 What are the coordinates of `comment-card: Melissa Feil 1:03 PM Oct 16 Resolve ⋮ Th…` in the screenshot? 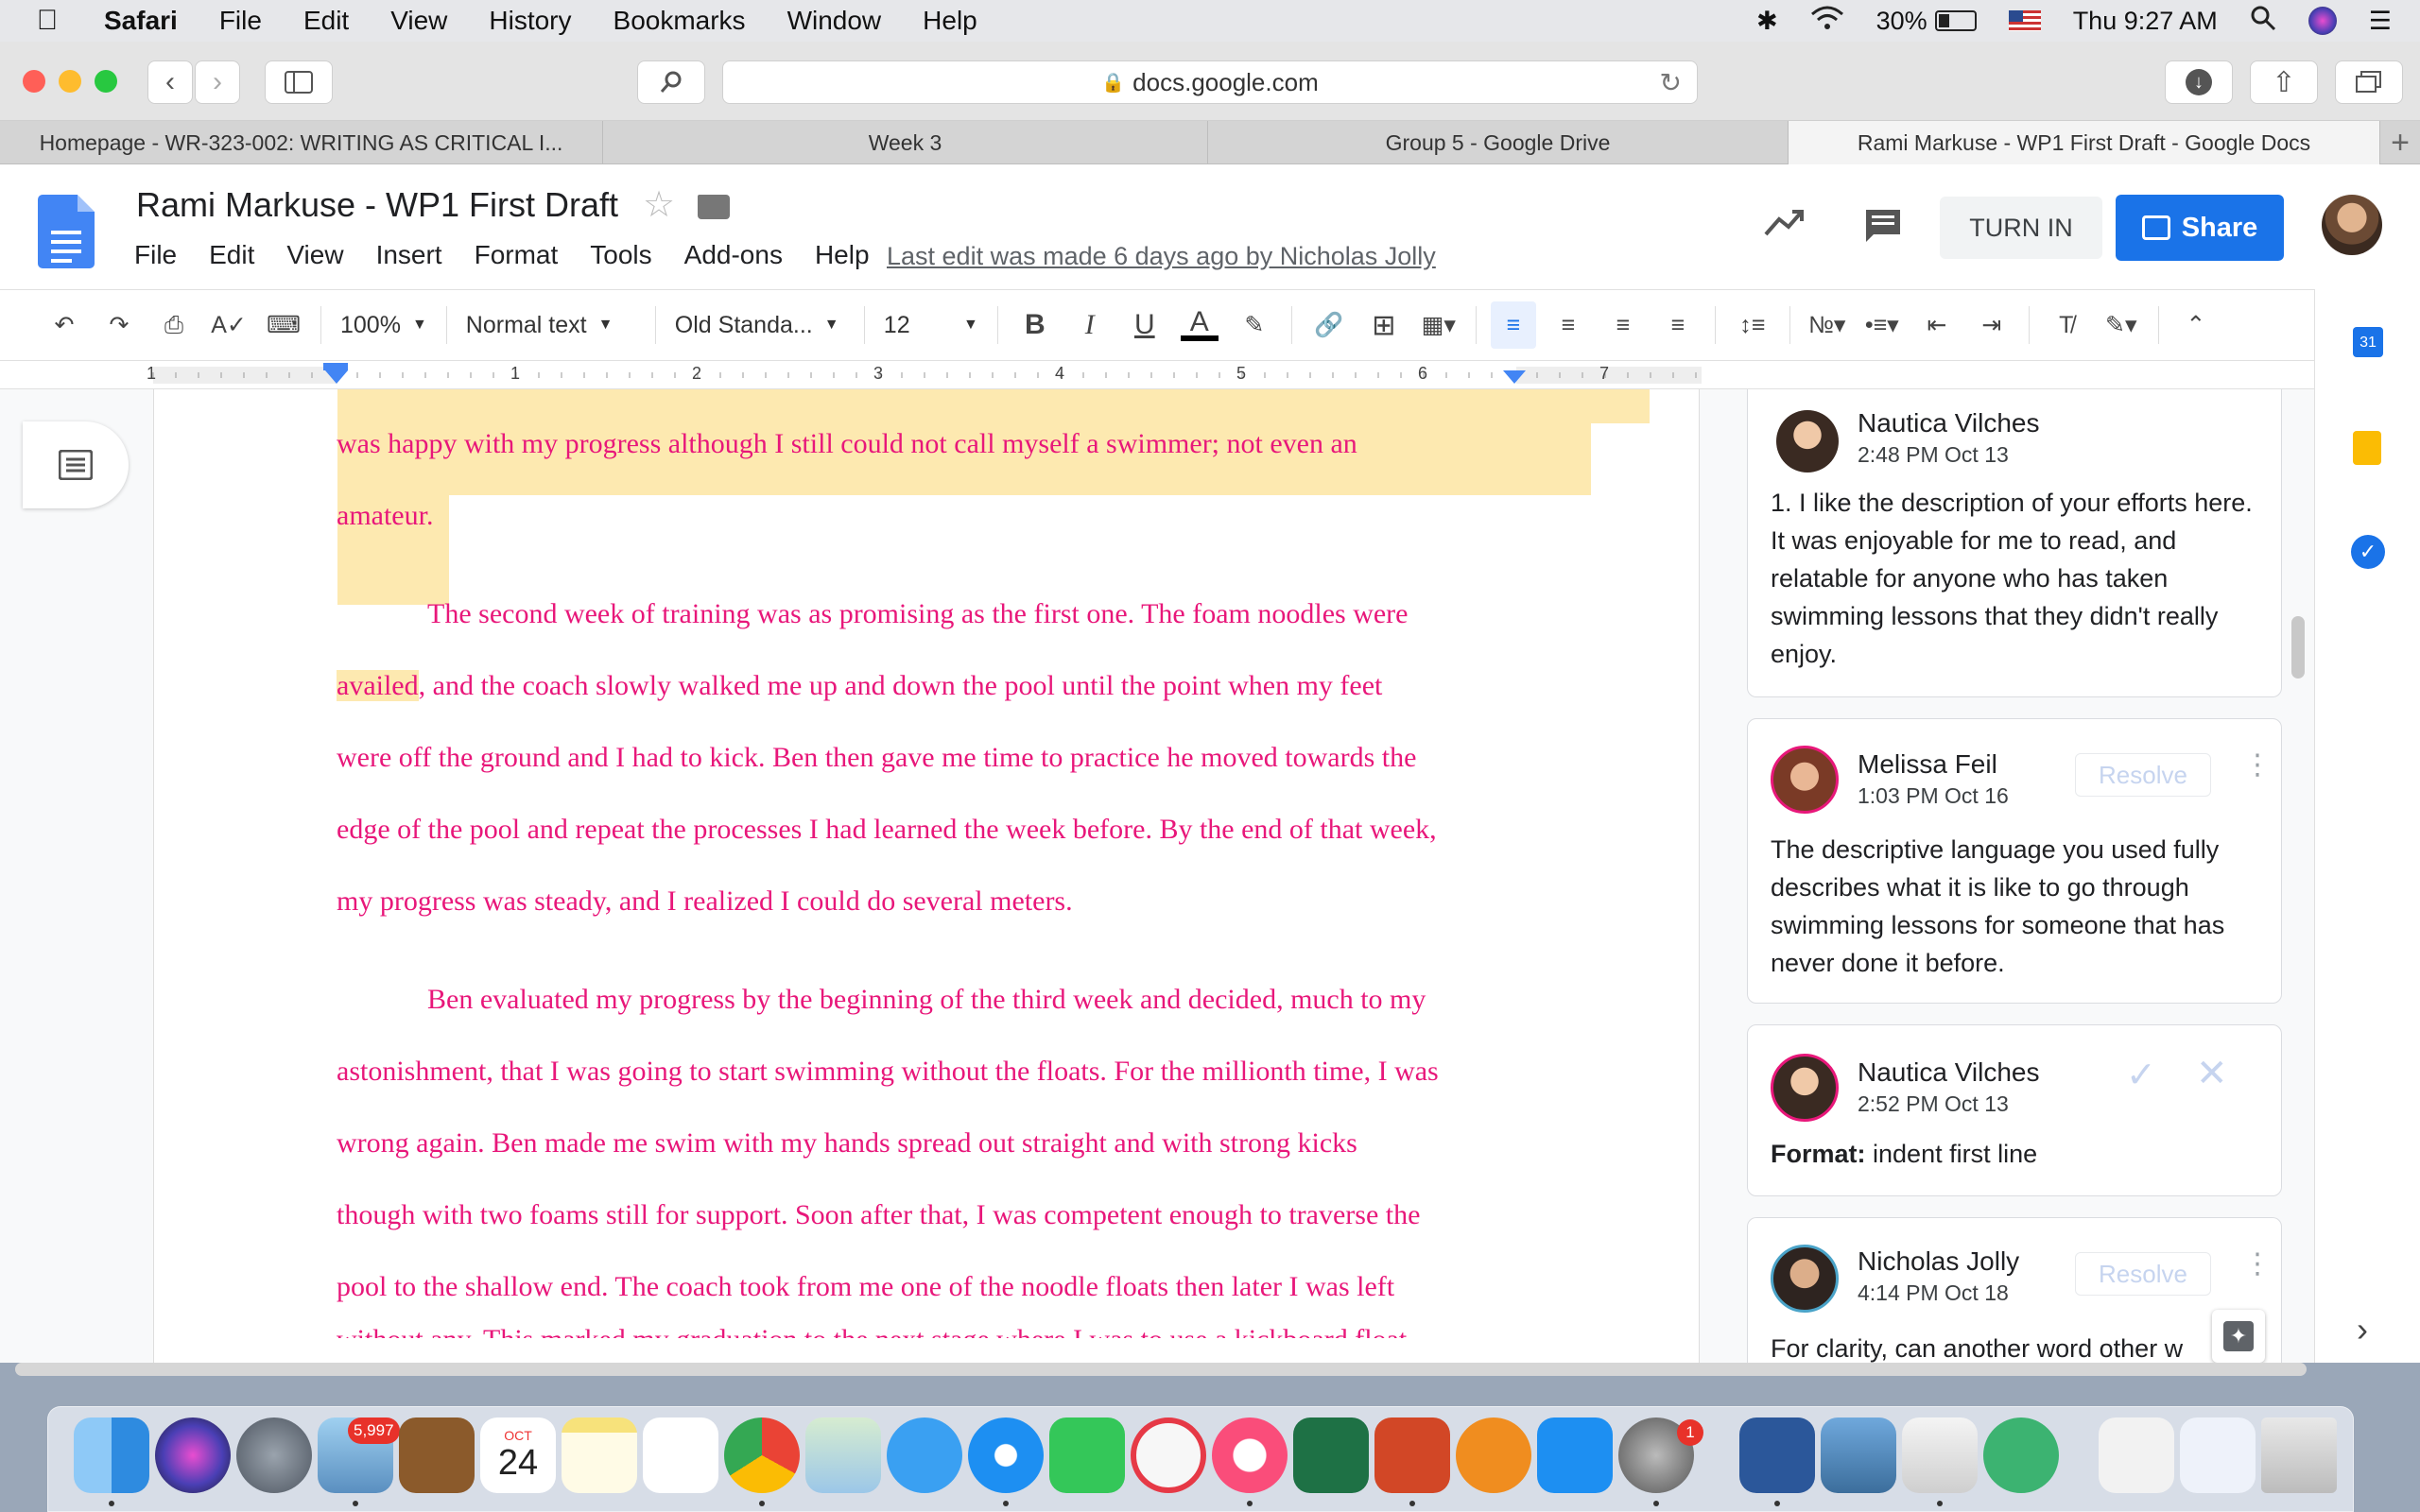 It's located at (2014, 861).